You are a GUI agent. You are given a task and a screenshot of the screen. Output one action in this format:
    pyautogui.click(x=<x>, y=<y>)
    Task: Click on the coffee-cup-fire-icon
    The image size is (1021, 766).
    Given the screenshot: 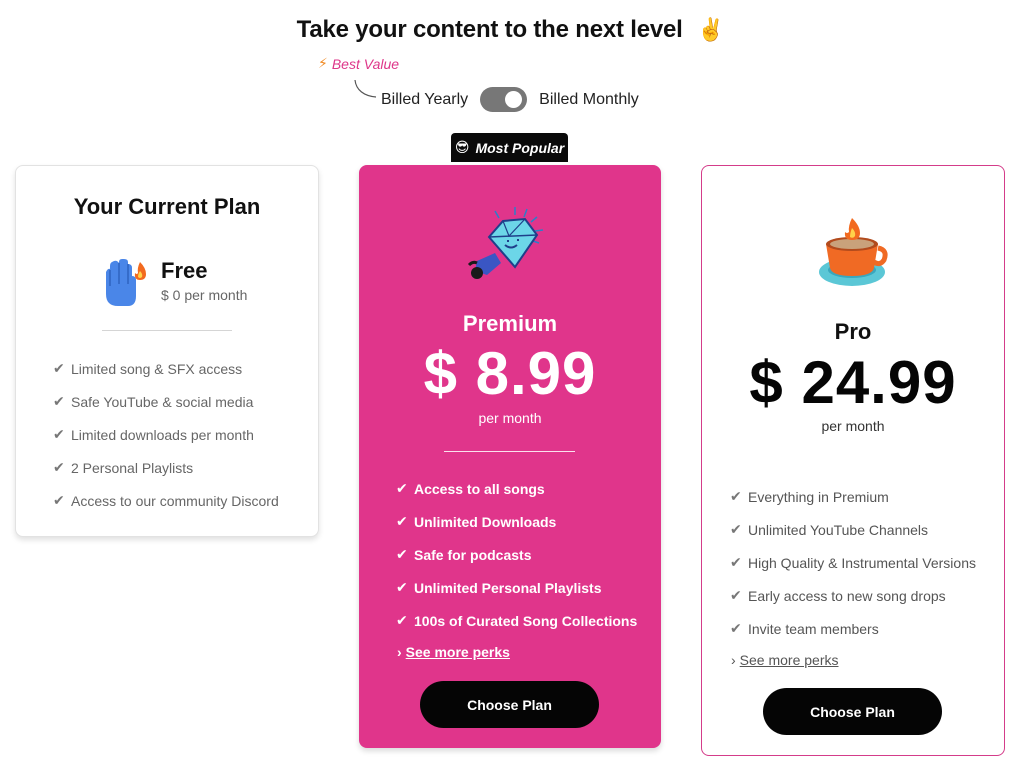 What is the action you would take?
    pyautogui.click(x=853, y=252)
    